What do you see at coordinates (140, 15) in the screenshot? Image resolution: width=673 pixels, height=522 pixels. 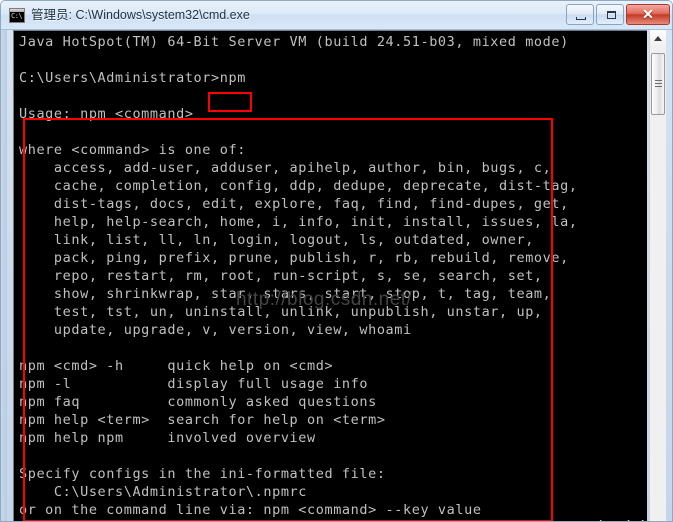 I see `window-title: 管理员: C:\Windows\system32\cmd.exe` at bounding box center [140, 15].